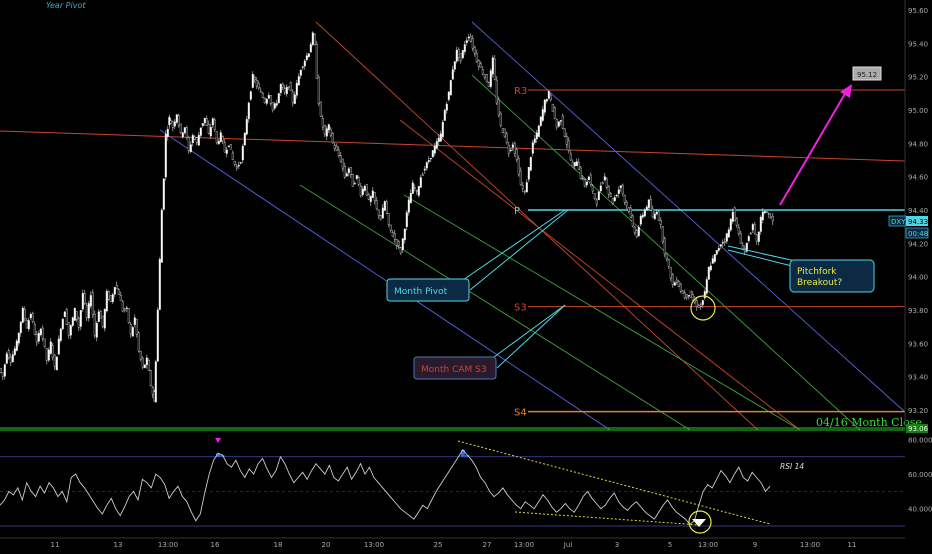 This screenshot has width=932, height=554. What do you see at coordinates (920, 510) in the screenshot?
I see `rsi-tick-label: 40.0000` at bounding box center [920, 510].